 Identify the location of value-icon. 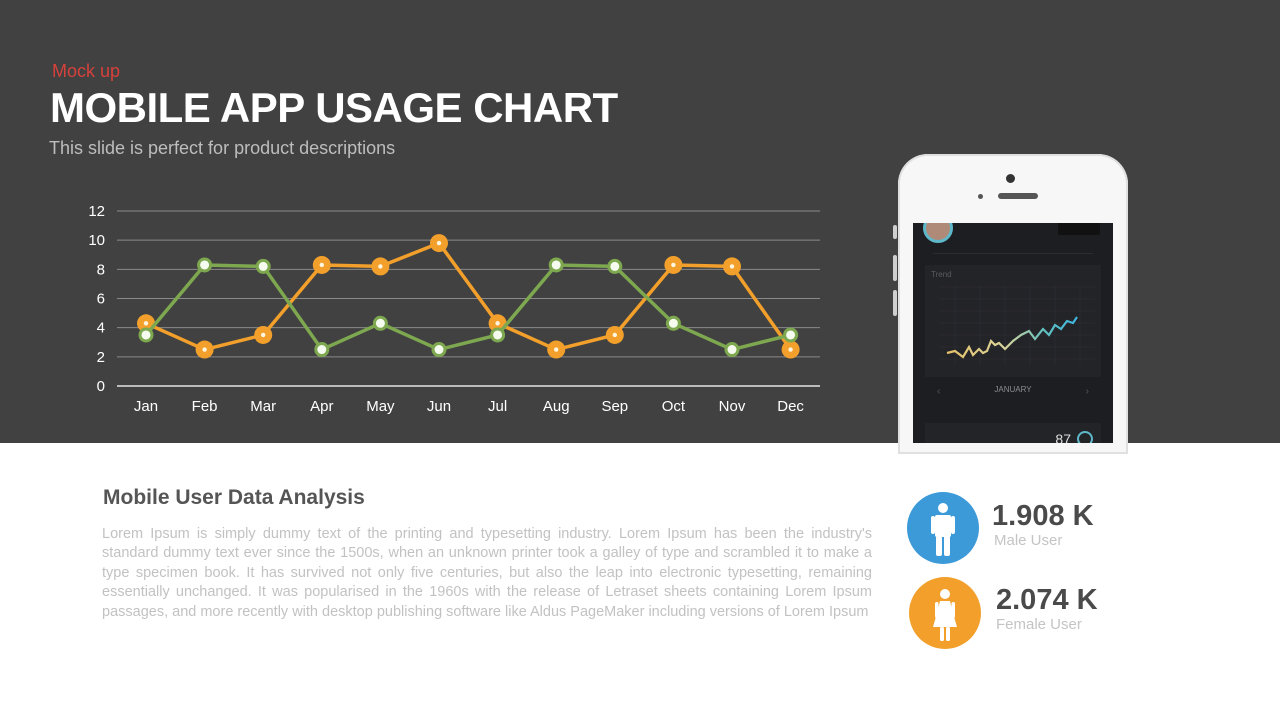
(1085, 437).